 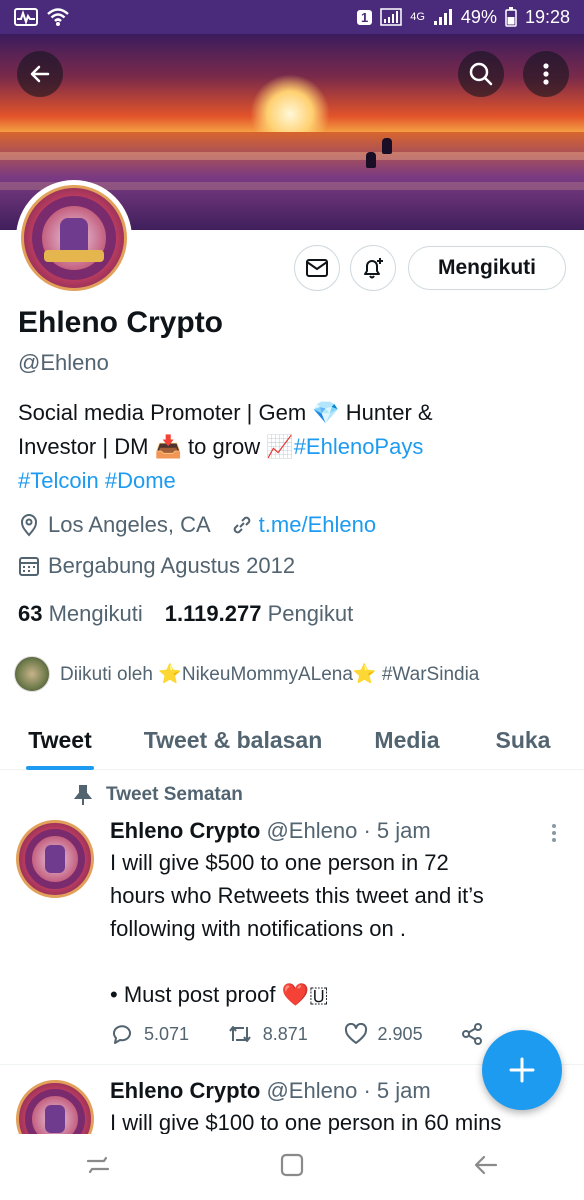 I want to click on back-button, so click(x=40, y=74).